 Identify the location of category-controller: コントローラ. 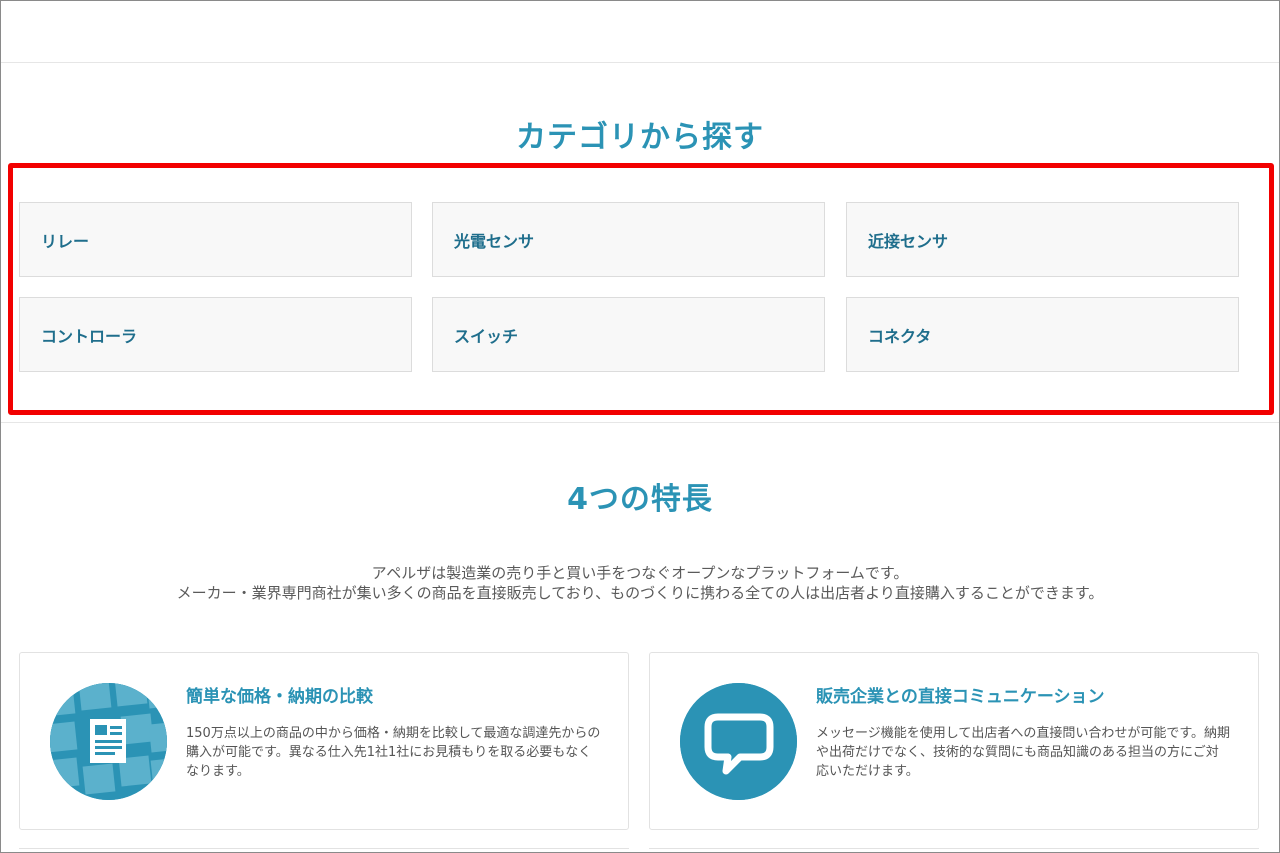
(215, 334).